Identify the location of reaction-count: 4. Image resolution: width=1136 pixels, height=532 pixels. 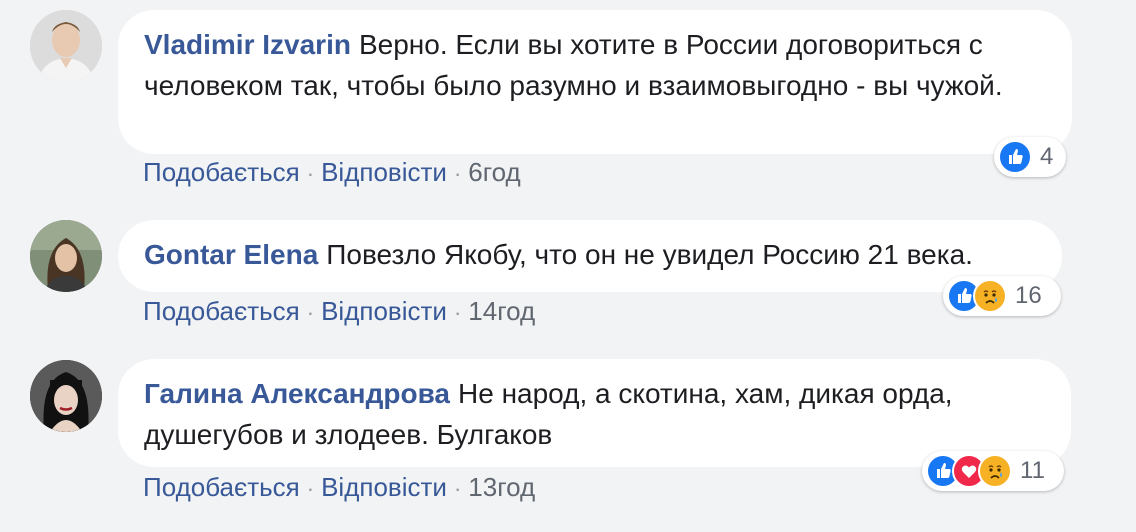
(1047, 156).